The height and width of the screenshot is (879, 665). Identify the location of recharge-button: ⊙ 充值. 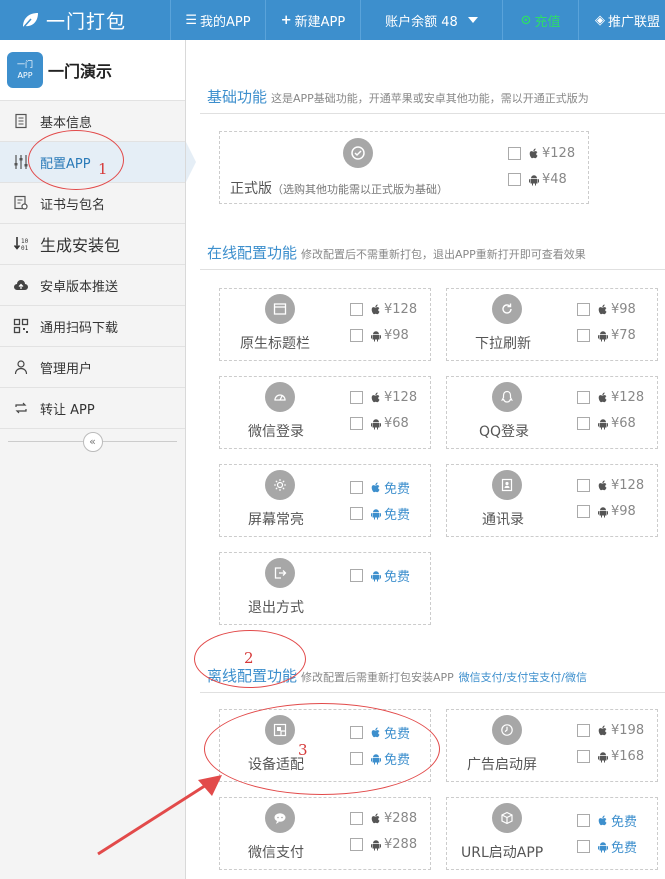
(540, 20).